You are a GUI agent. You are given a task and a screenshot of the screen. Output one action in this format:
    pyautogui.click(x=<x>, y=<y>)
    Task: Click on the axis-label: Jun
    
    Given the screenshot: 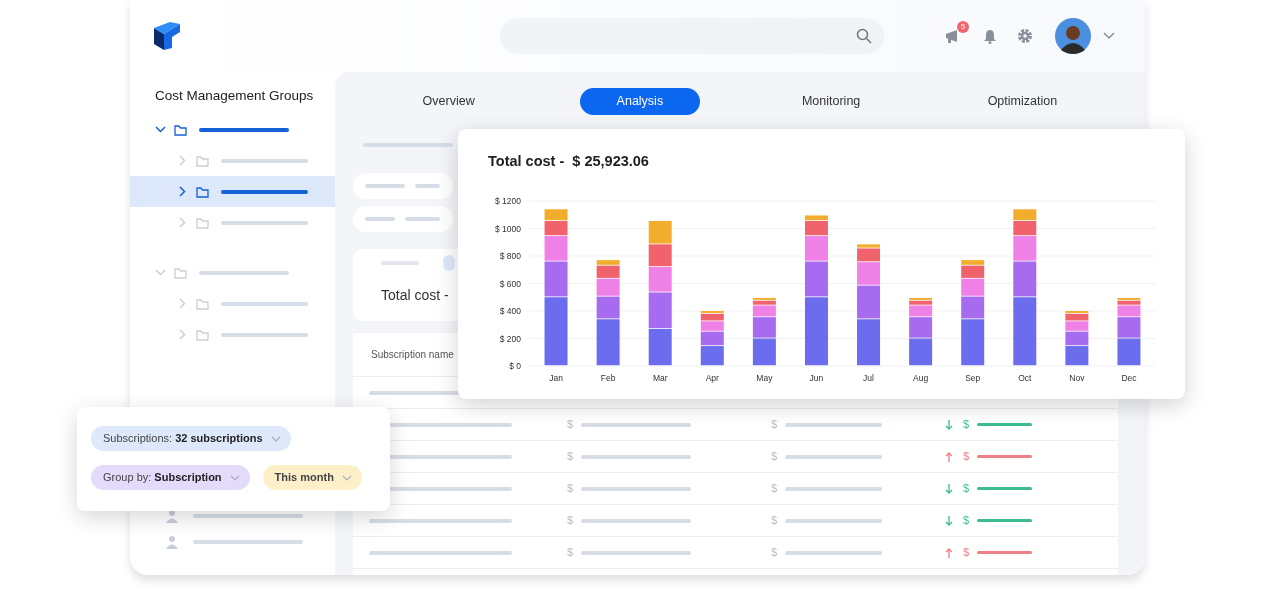 What is the action you would take?
    pyautogui.click(x=816, y=378)
    